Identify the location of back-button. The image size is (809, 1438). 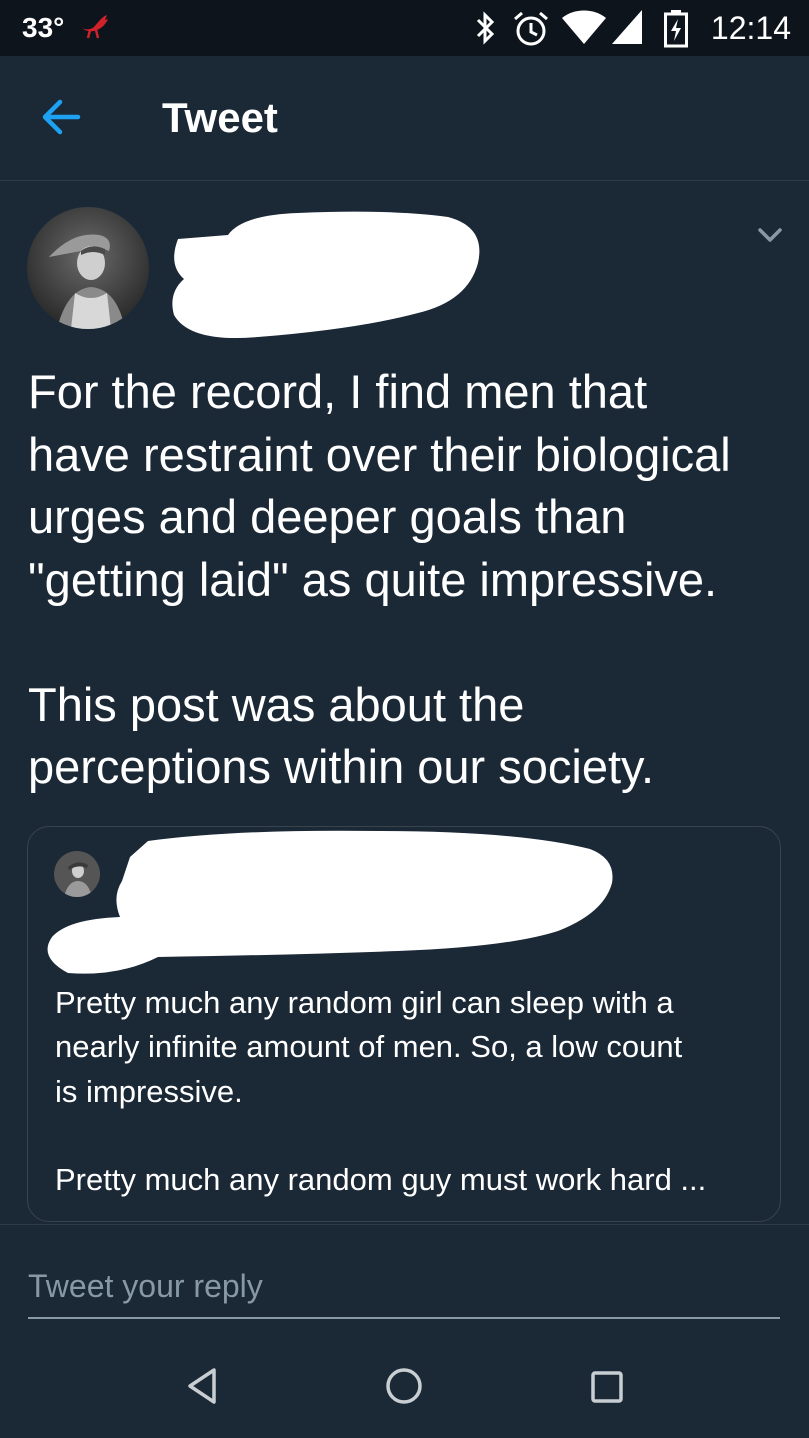
(63, 117).